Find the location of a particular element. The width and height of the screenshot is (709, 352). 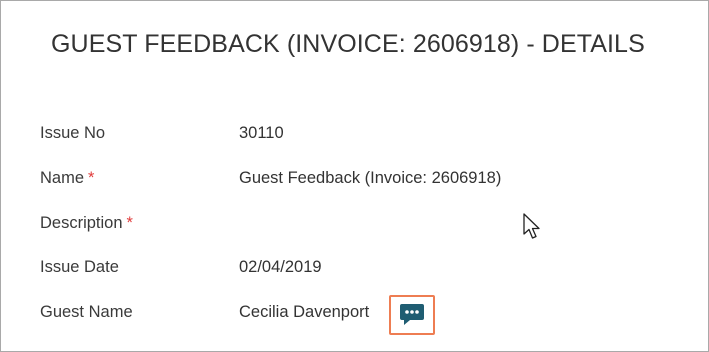

comment-dots-icon is located at coordinates (412, 314).